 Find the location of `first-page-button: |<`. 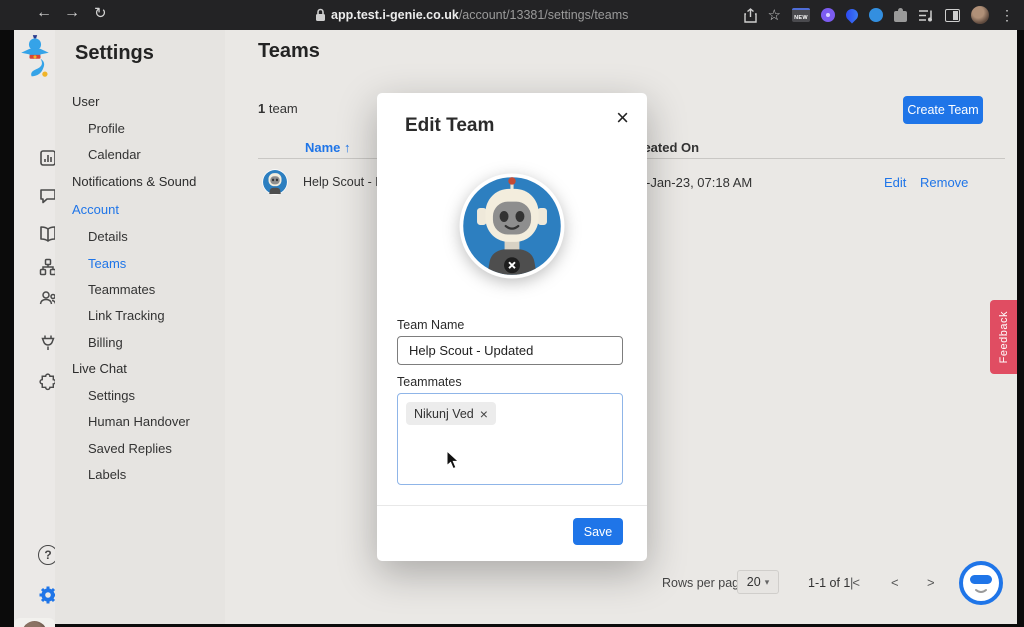

first-page-button: |< is located at coordinates (855, 582).